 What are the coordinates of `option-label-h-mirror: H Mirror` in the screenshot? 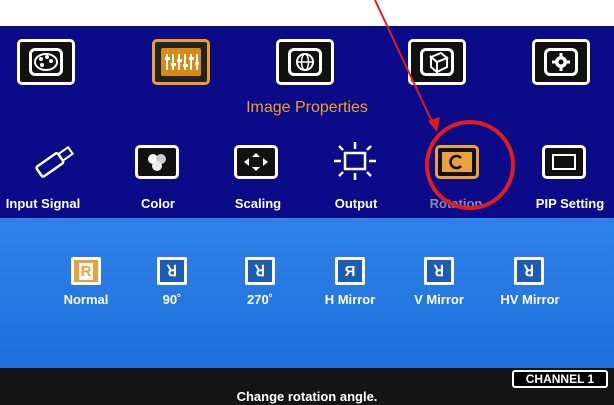 It's located at (350, 299).